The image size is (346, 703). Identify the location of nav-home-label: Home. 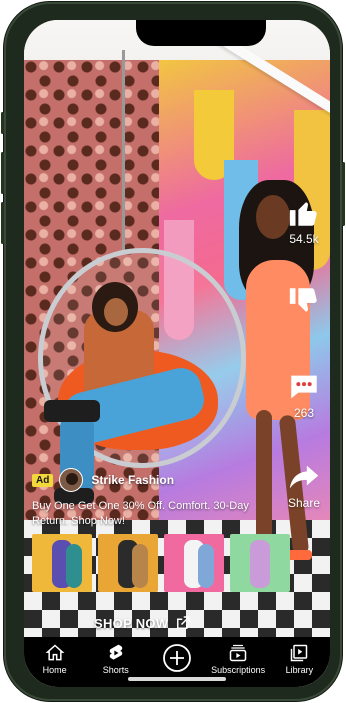
(54, 670).